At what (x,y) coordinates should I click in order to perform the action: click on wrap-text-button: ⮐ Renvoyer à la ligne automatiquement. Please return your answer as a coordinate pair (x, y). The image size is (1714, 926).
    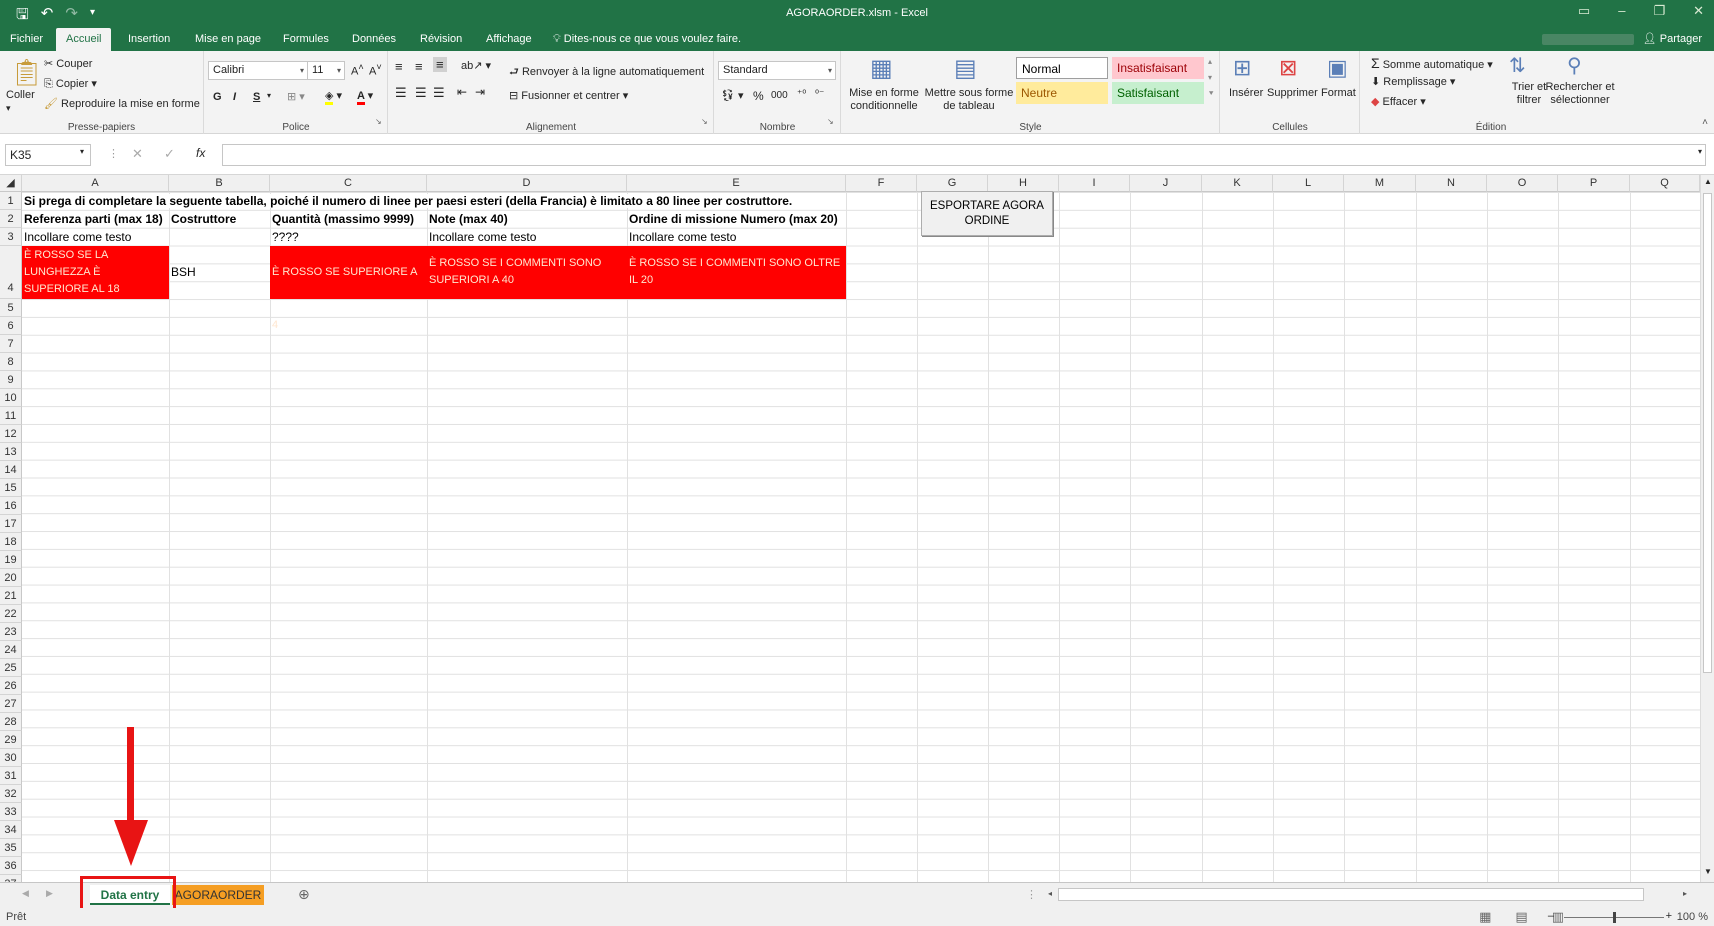
    Looking at the image, I should click on (606, 72).